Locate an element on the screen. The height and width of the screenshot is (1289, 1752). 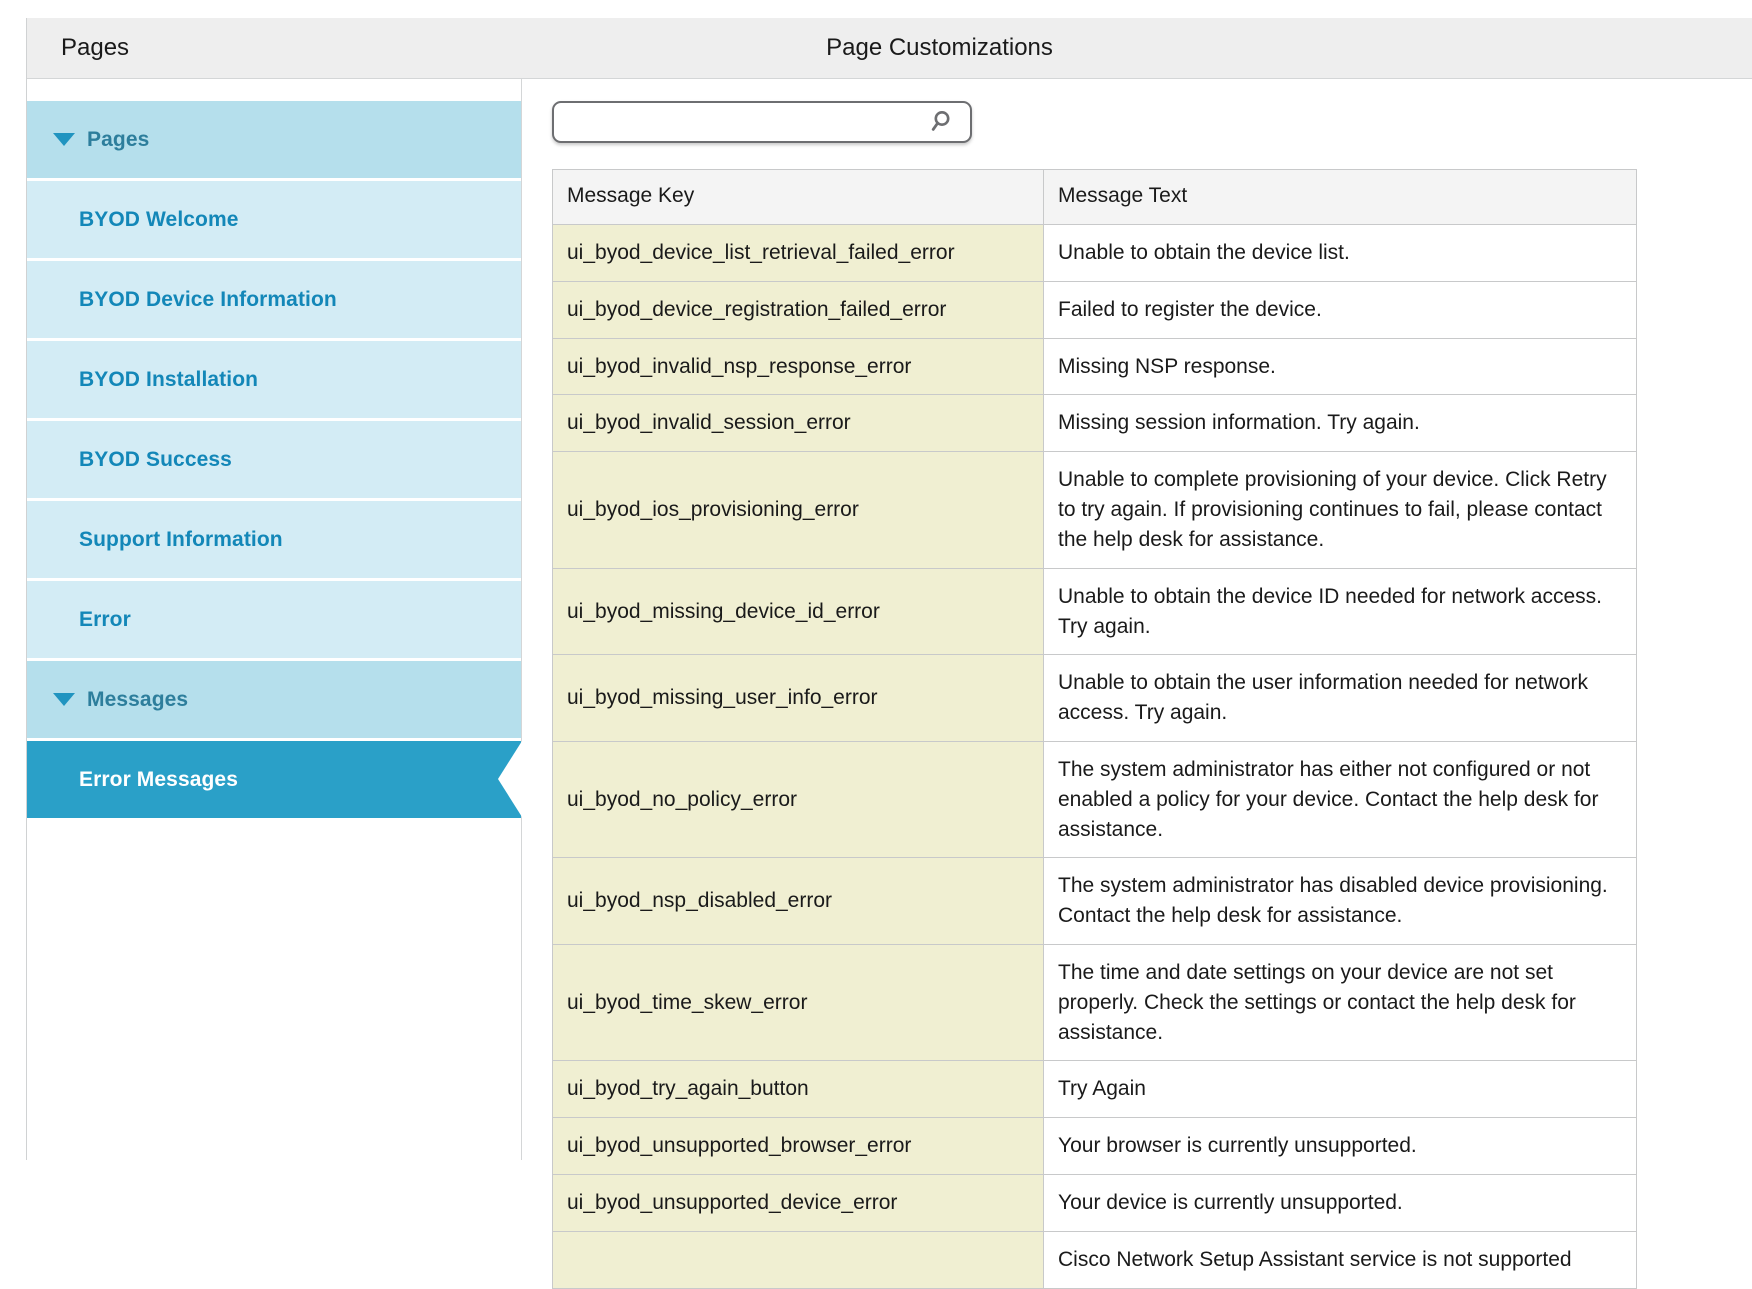
sidebar-item-label: Error is located at coordinates (105, 619).